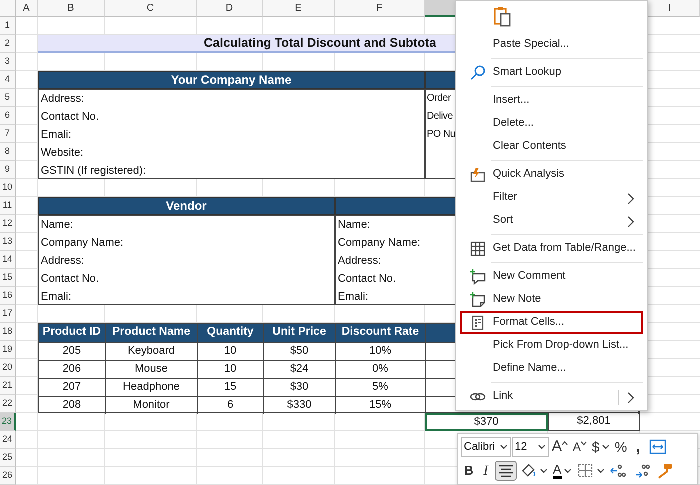  What do you see at coordinates (27, 8) in the screenshot?
I see `column-header: A` at bounding box center [27, 8].